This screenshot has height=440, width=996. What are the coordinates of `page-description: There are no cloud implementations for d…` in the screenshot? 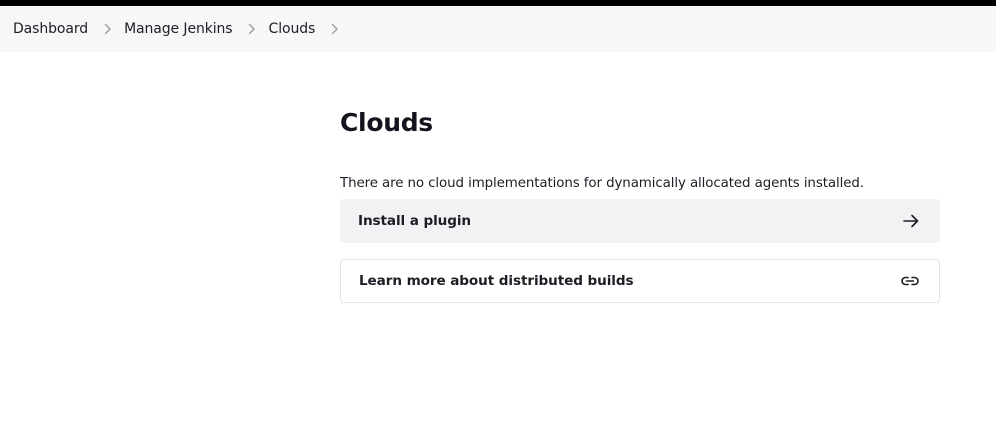 It's located at (602, 183).